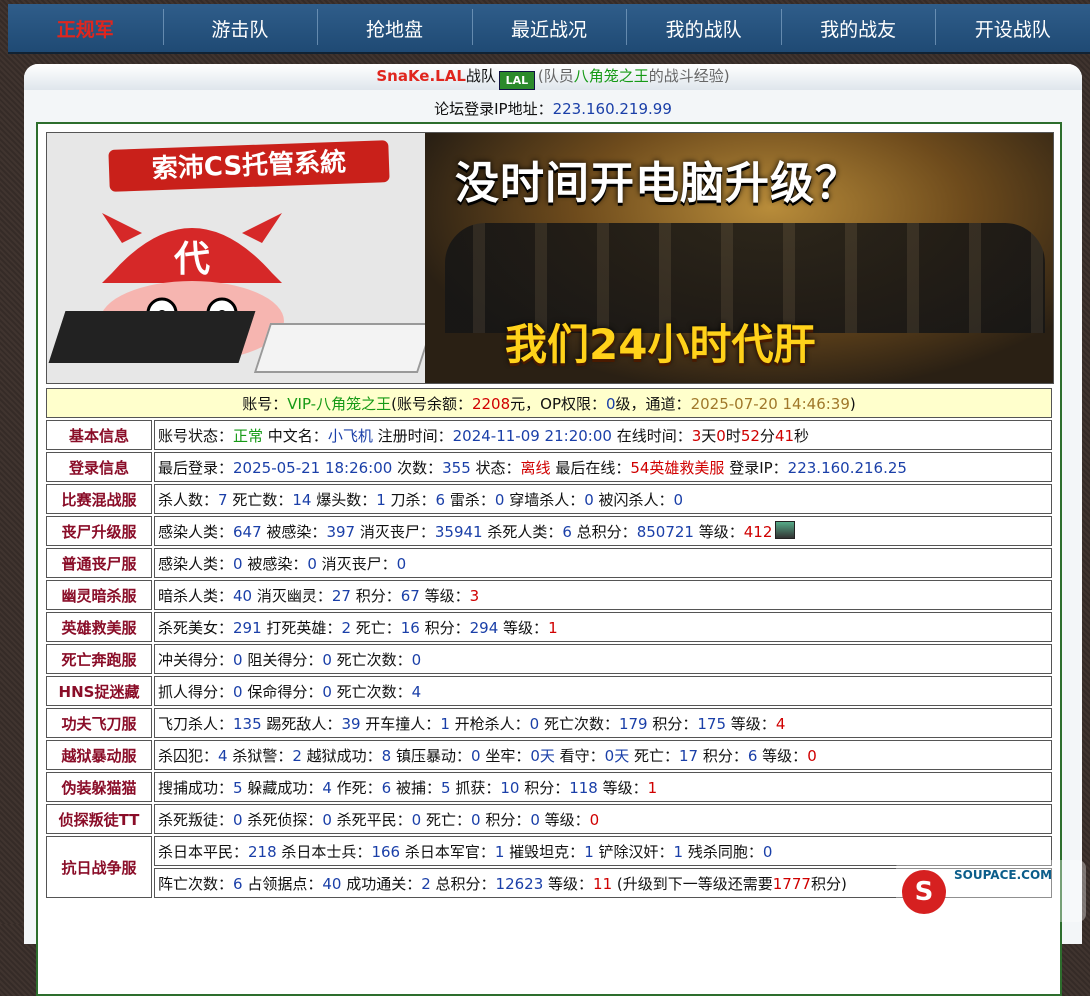 Image resolution: width=1090 pixels, height=996 pixels. Describe the element at coordinates (356, 563) in the screenshot. I see `stat-label: 消灭丧尸：` at that location.